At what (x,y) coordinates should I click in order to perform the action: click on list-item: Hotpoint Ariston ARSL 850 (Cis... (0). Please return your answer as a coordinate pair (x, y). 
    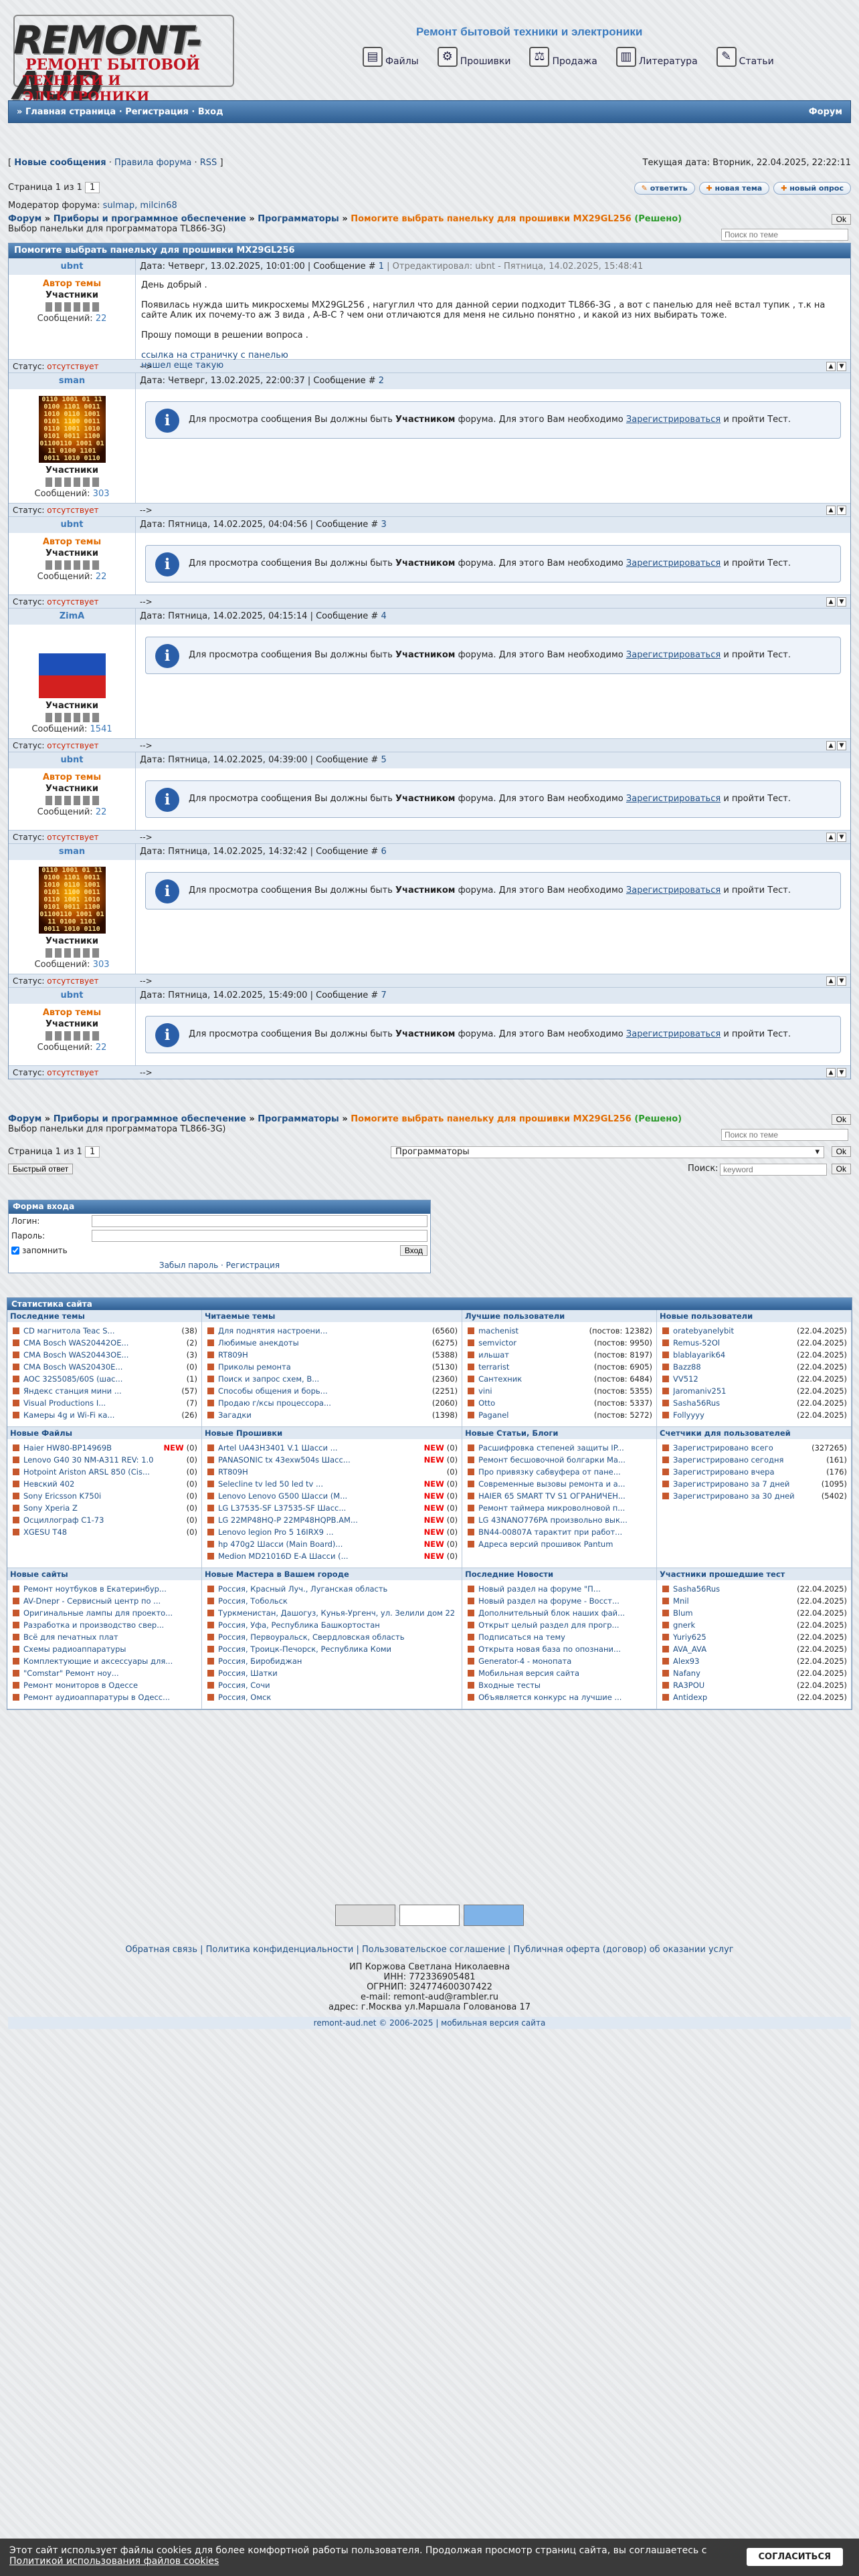
    Looking at the image, I should click on (105, 1472).